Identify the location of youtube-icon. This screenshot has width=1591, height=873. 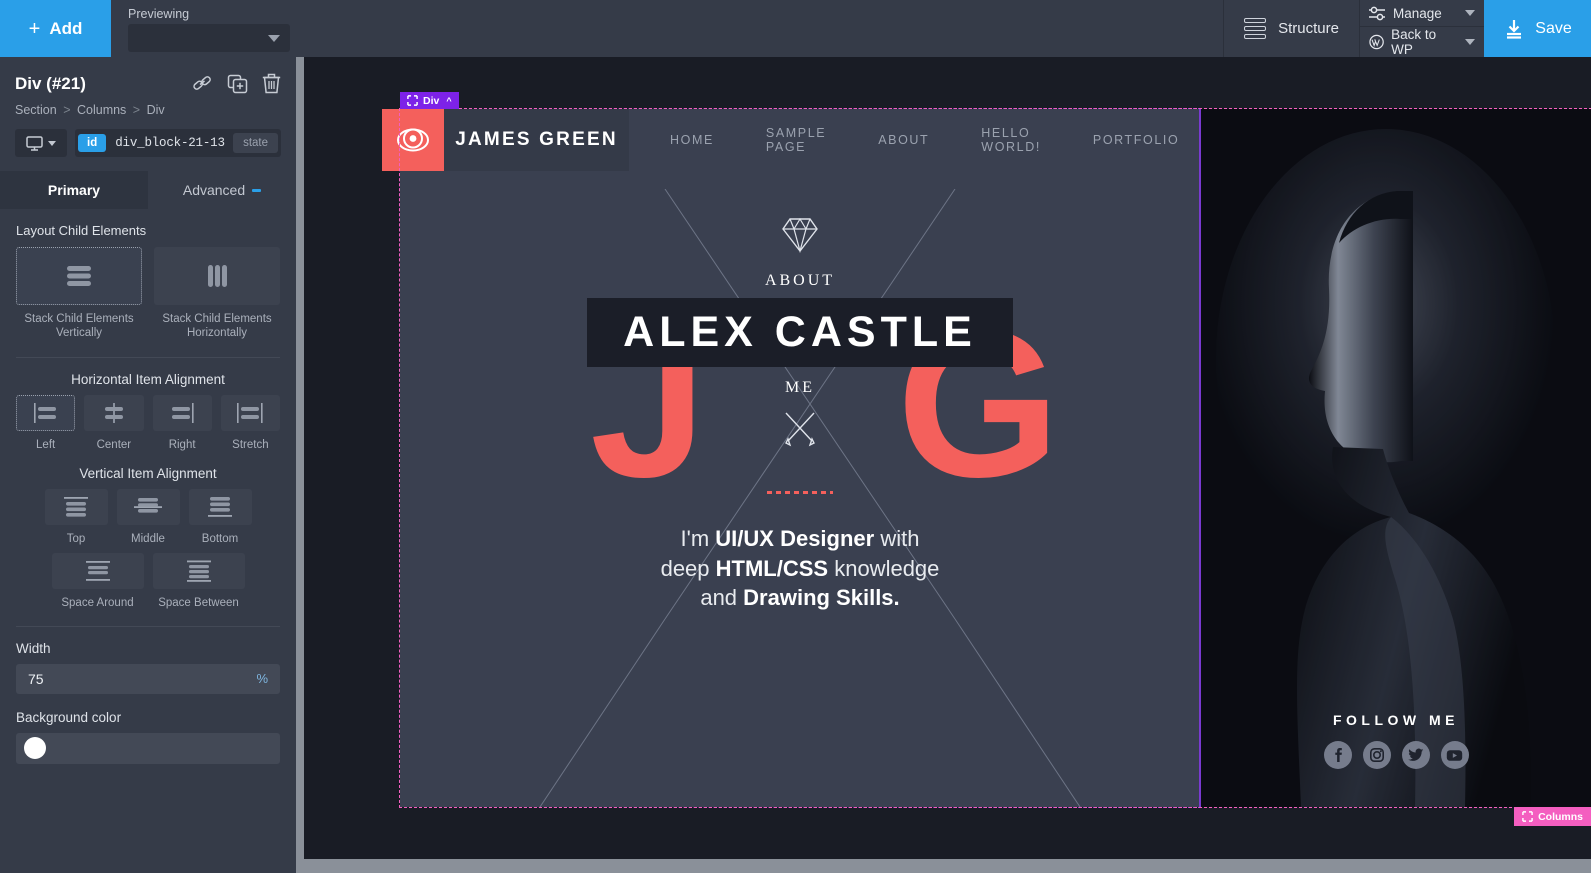
(1454, 755).